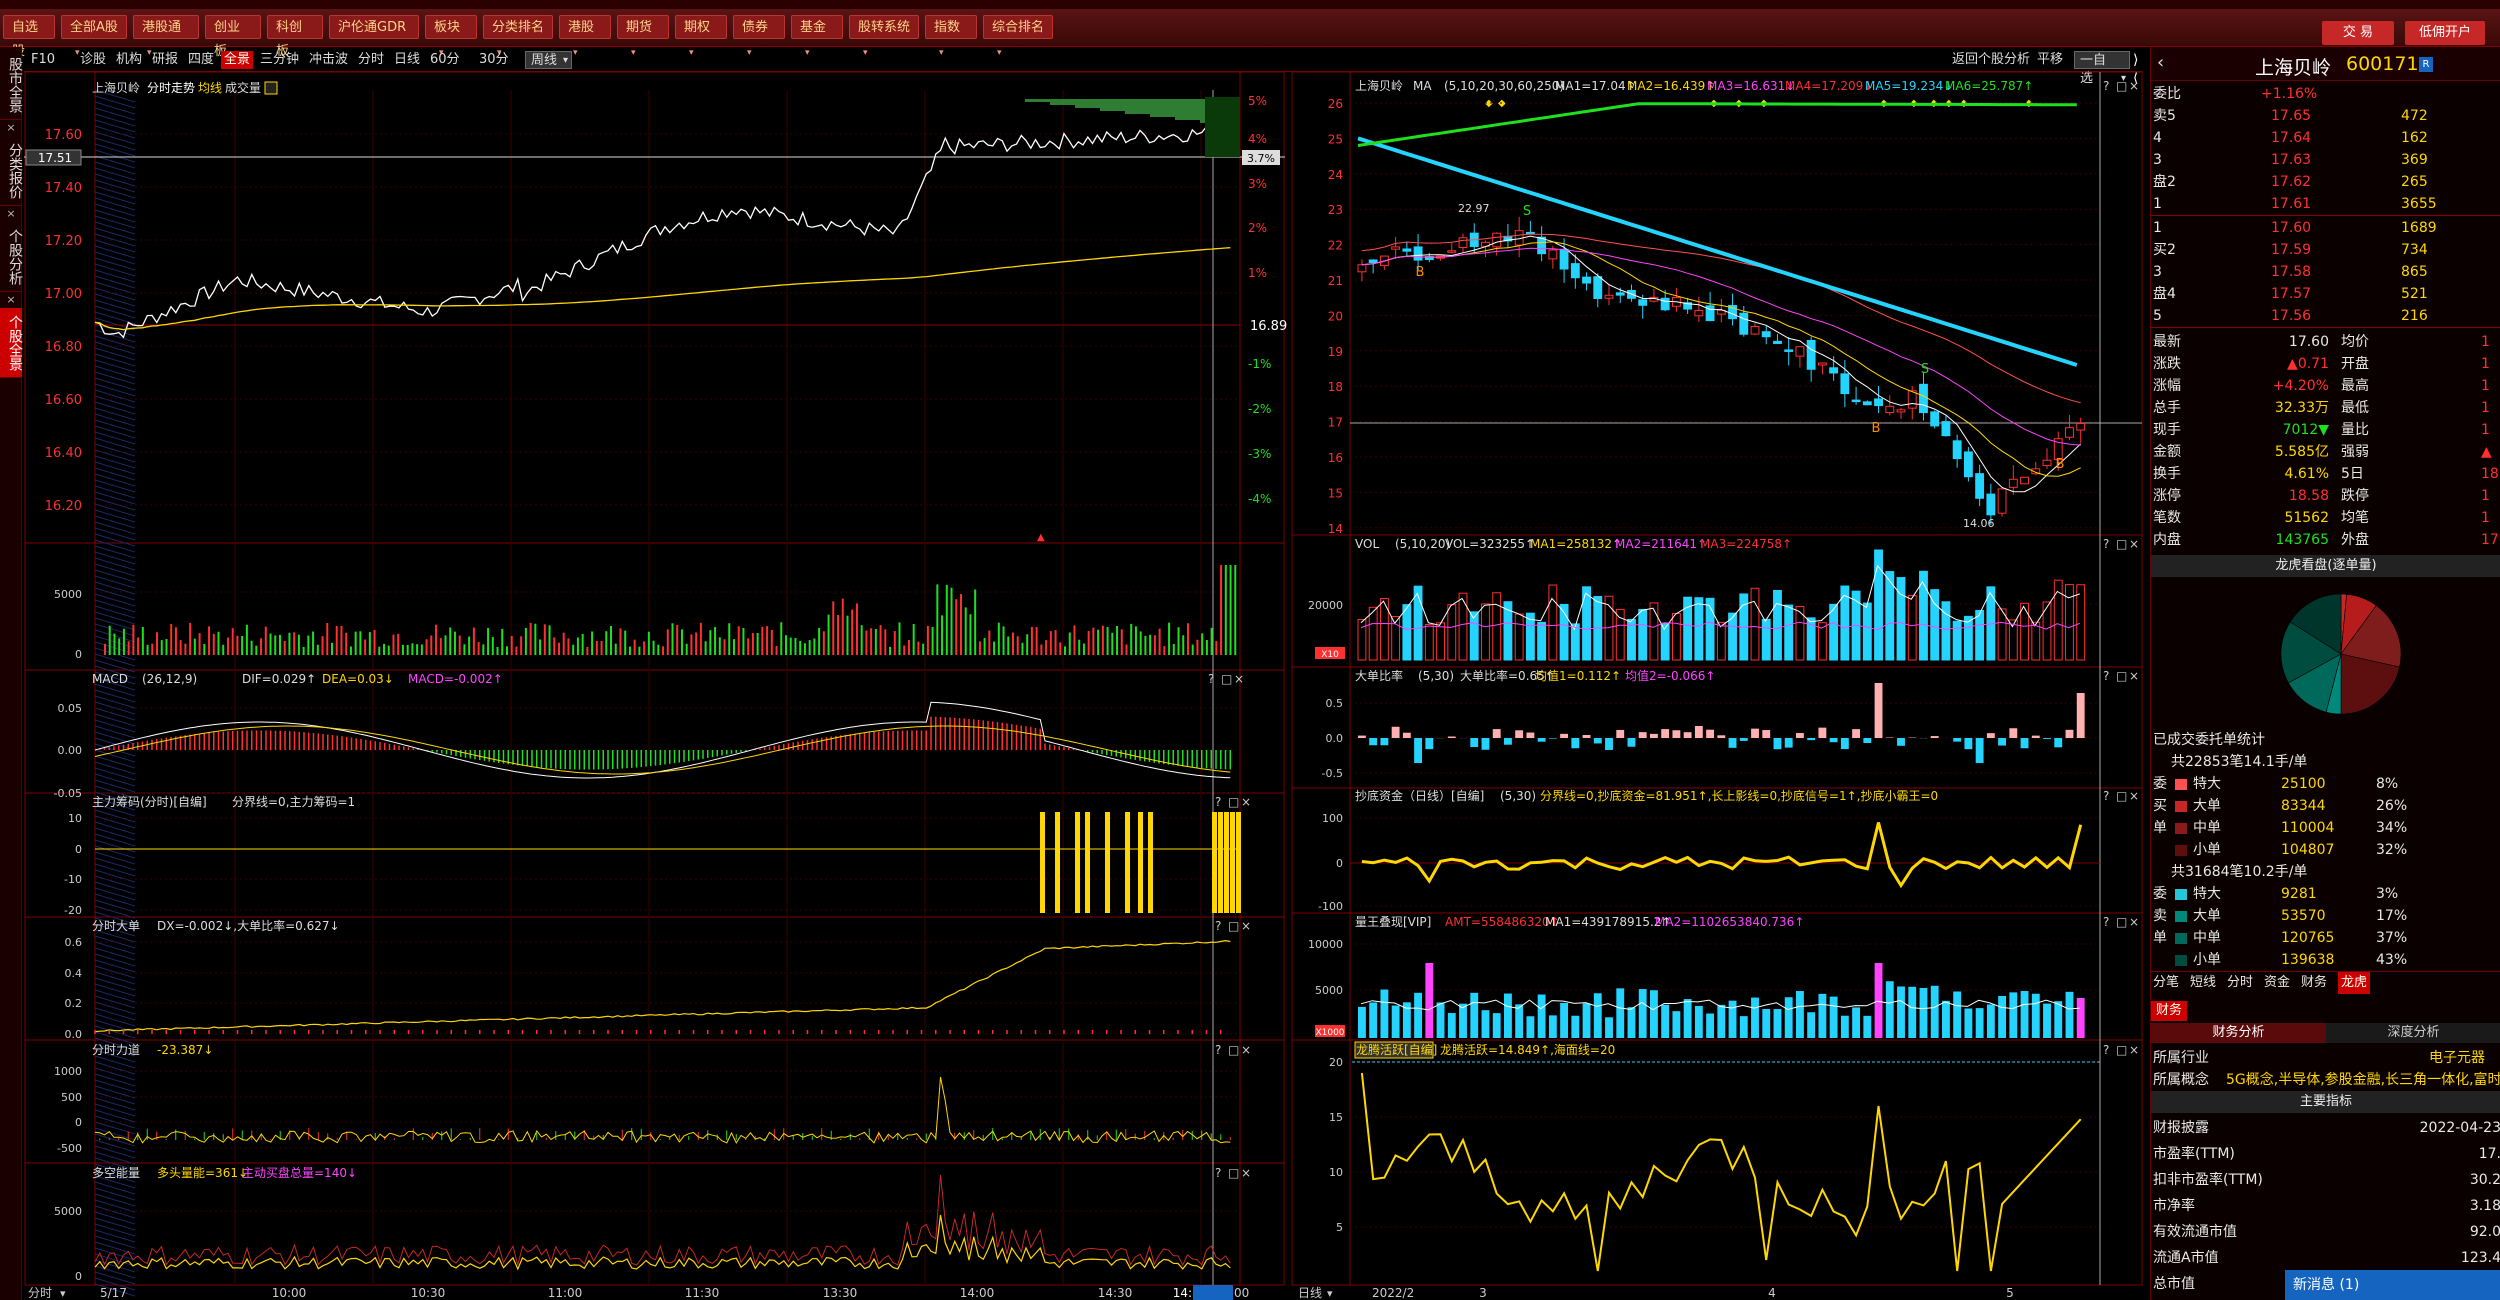  Describe the element at coordinates (2358, 33) in the screenshot. I see `trade-button: 交 易` at that location.